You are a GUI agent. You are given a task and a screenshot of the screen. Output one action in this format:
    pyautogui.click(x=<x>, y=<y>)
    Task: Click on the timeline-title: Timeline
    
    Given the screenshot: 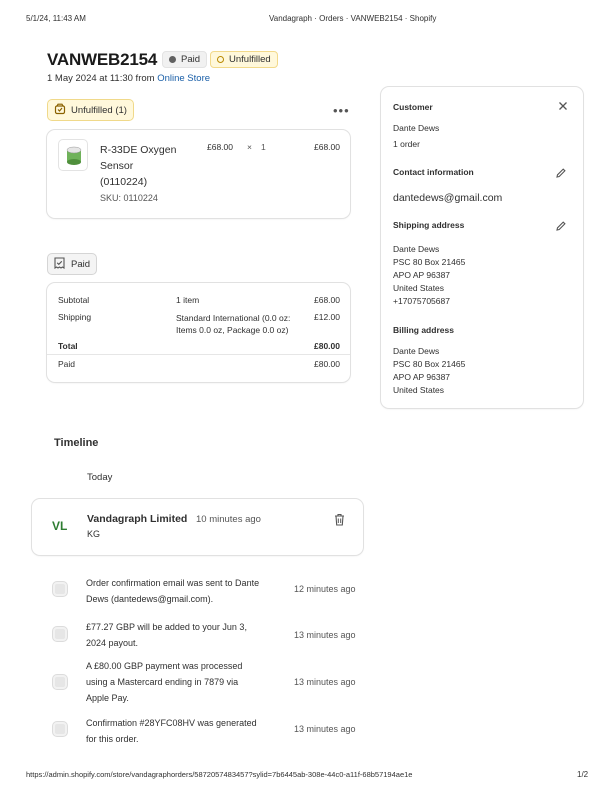 What is the action you would take?
    pyautogui.click(x=76, y=443)
    